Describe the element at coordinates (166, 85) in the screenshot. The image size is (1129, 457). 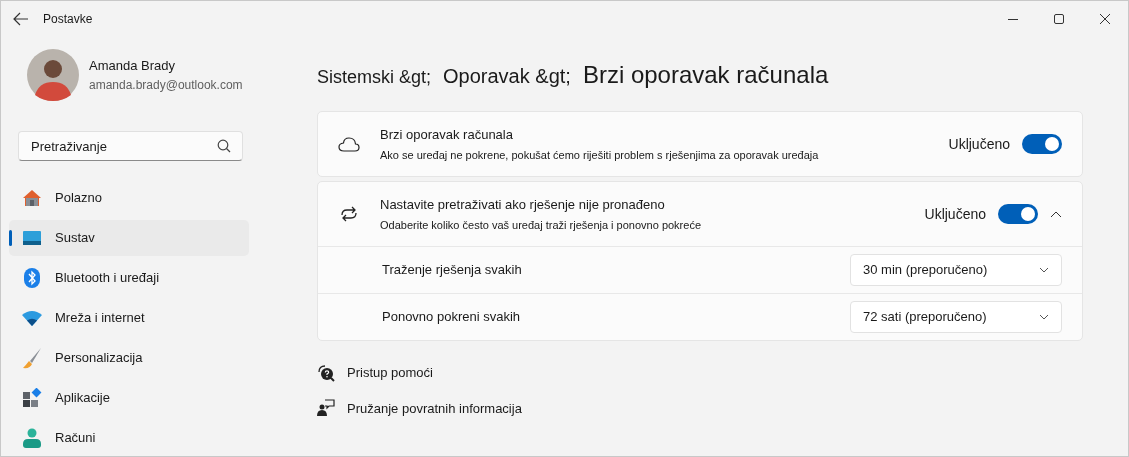
I see `account-email: amanda.brady@outlook.com` at that location.